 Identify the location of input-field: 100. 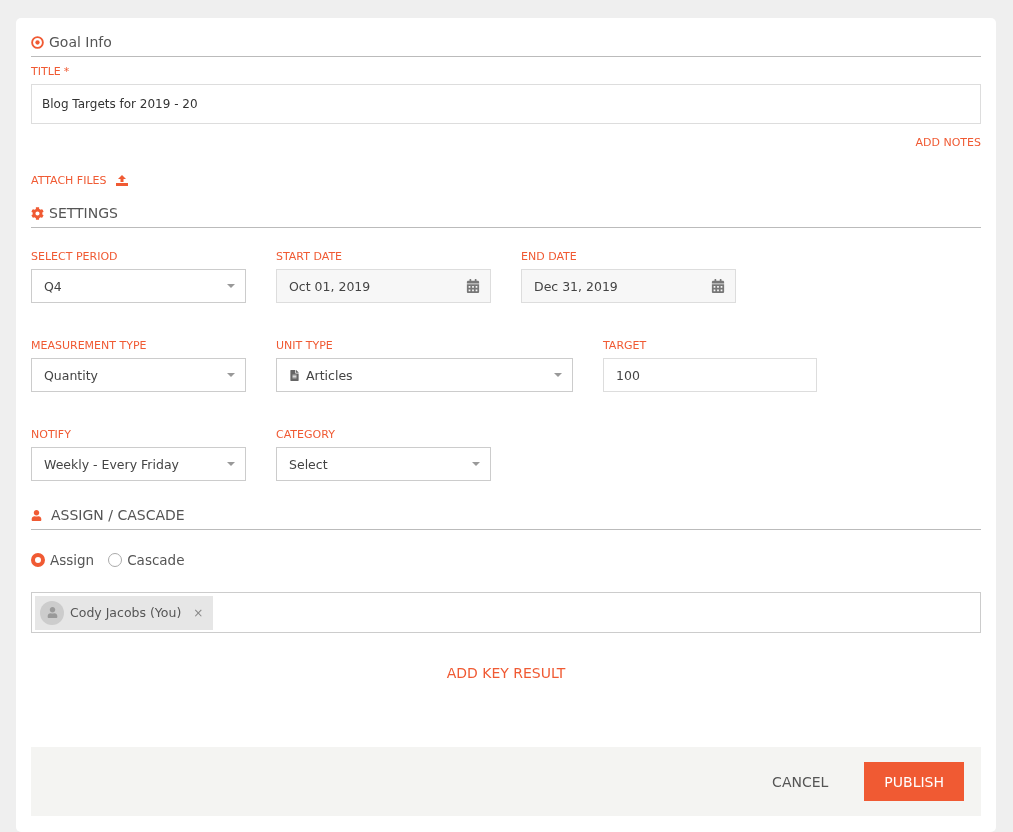
(710, 375).